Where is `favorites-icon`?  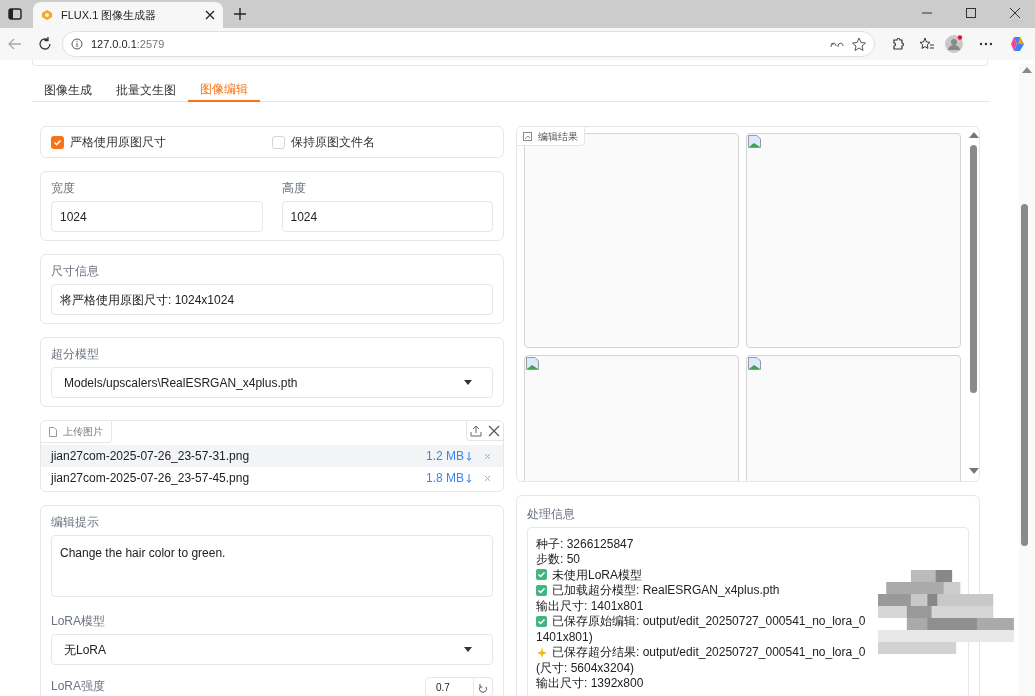 favorites-icon is located at coordinates (927, 44).